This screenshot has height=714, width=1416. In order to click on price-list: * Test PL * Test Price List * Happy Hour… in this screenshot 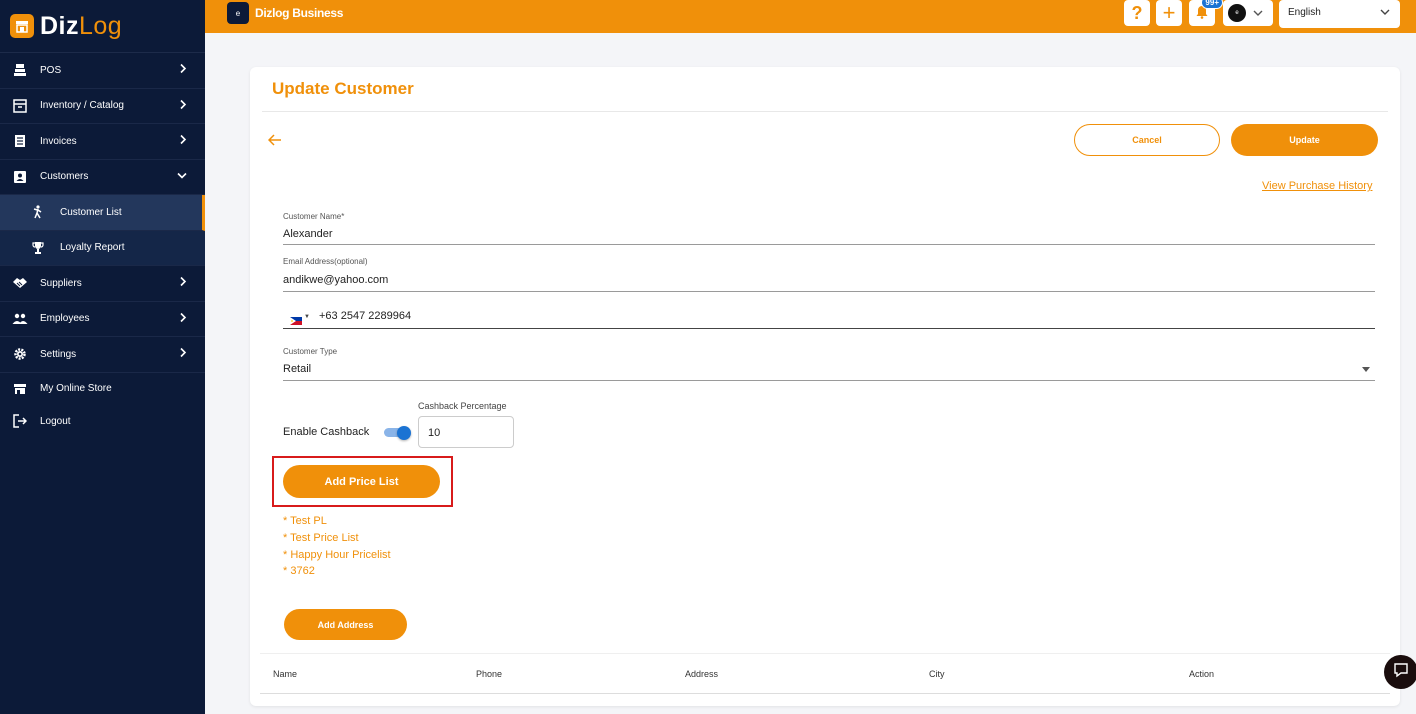, I will do `click(337, 546)`.